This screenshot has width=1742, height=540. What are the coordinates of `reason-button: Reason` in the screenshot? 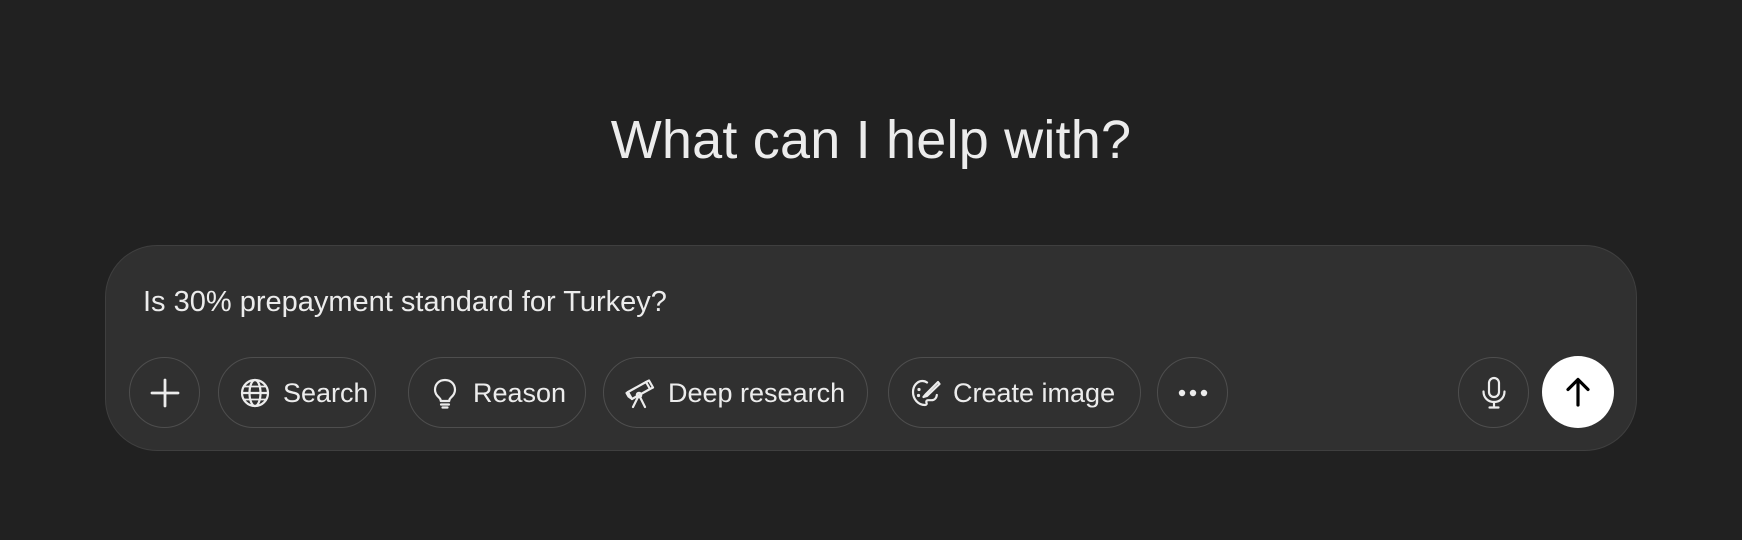 It's located at (497, 392).